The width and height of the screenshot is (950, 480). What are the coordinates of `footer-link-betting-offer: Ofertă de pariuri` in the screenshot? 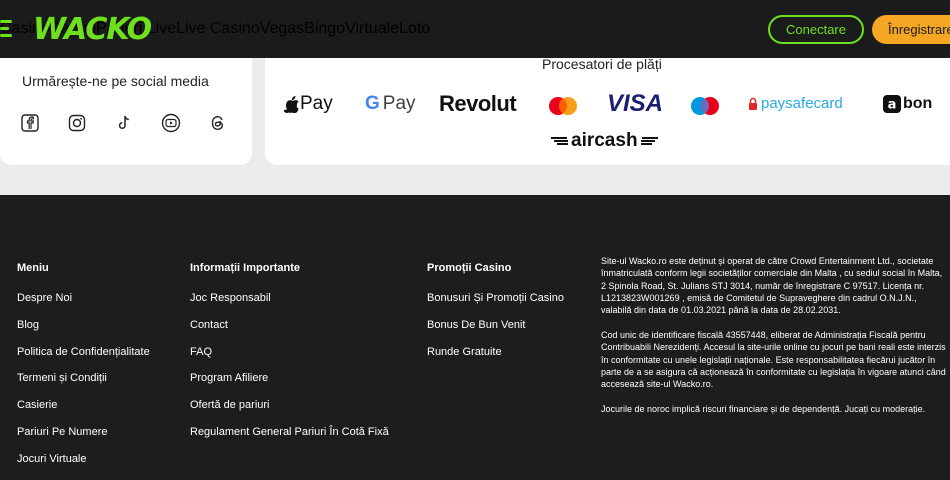 It's located at (289, 412).